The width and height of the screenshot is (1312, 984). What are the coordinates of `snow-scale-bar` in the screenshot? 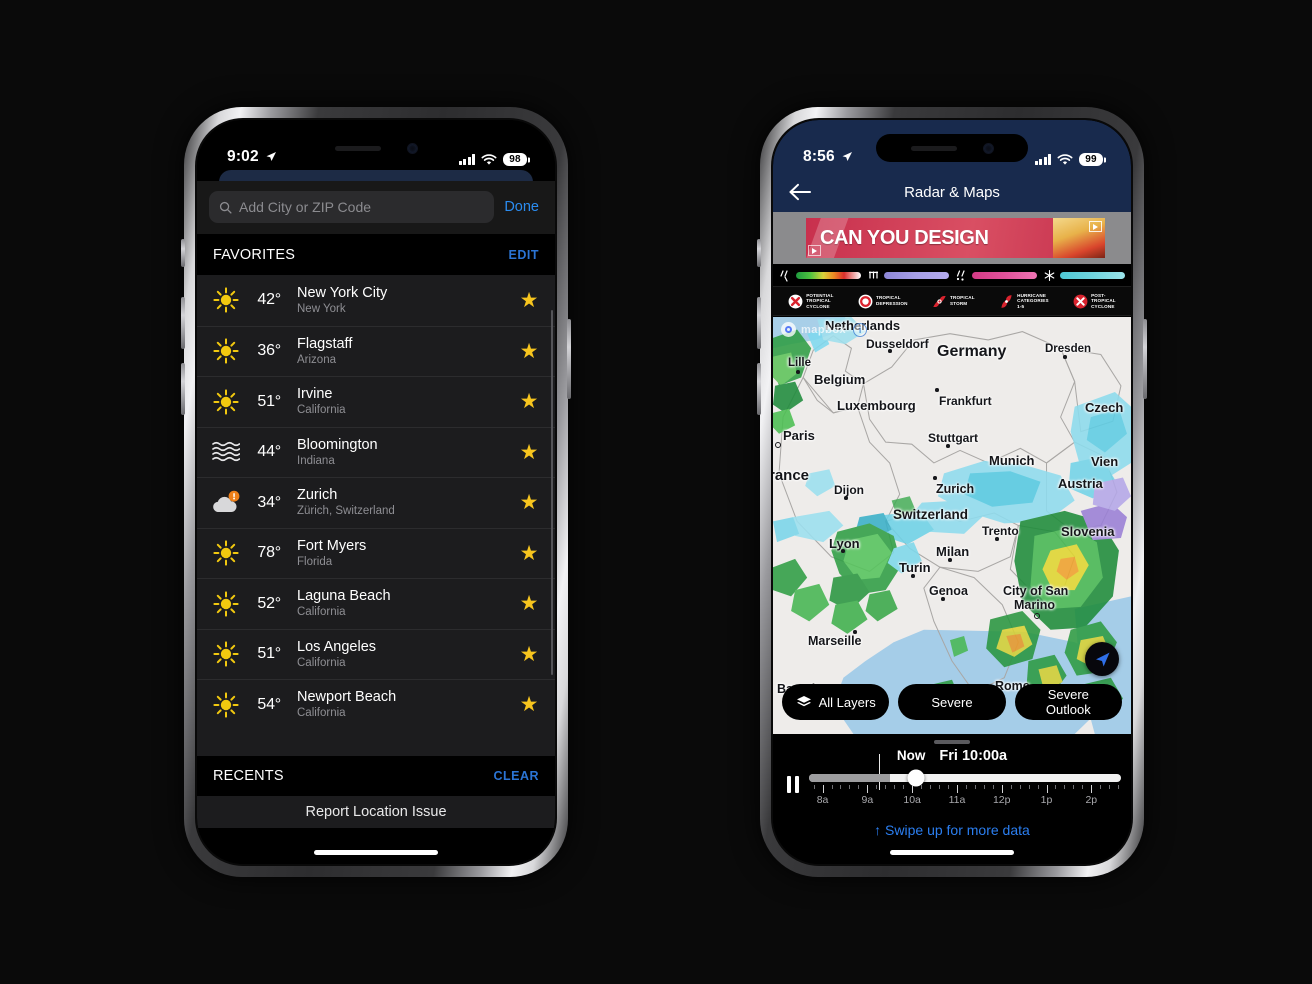 It's located at (1092, 275).